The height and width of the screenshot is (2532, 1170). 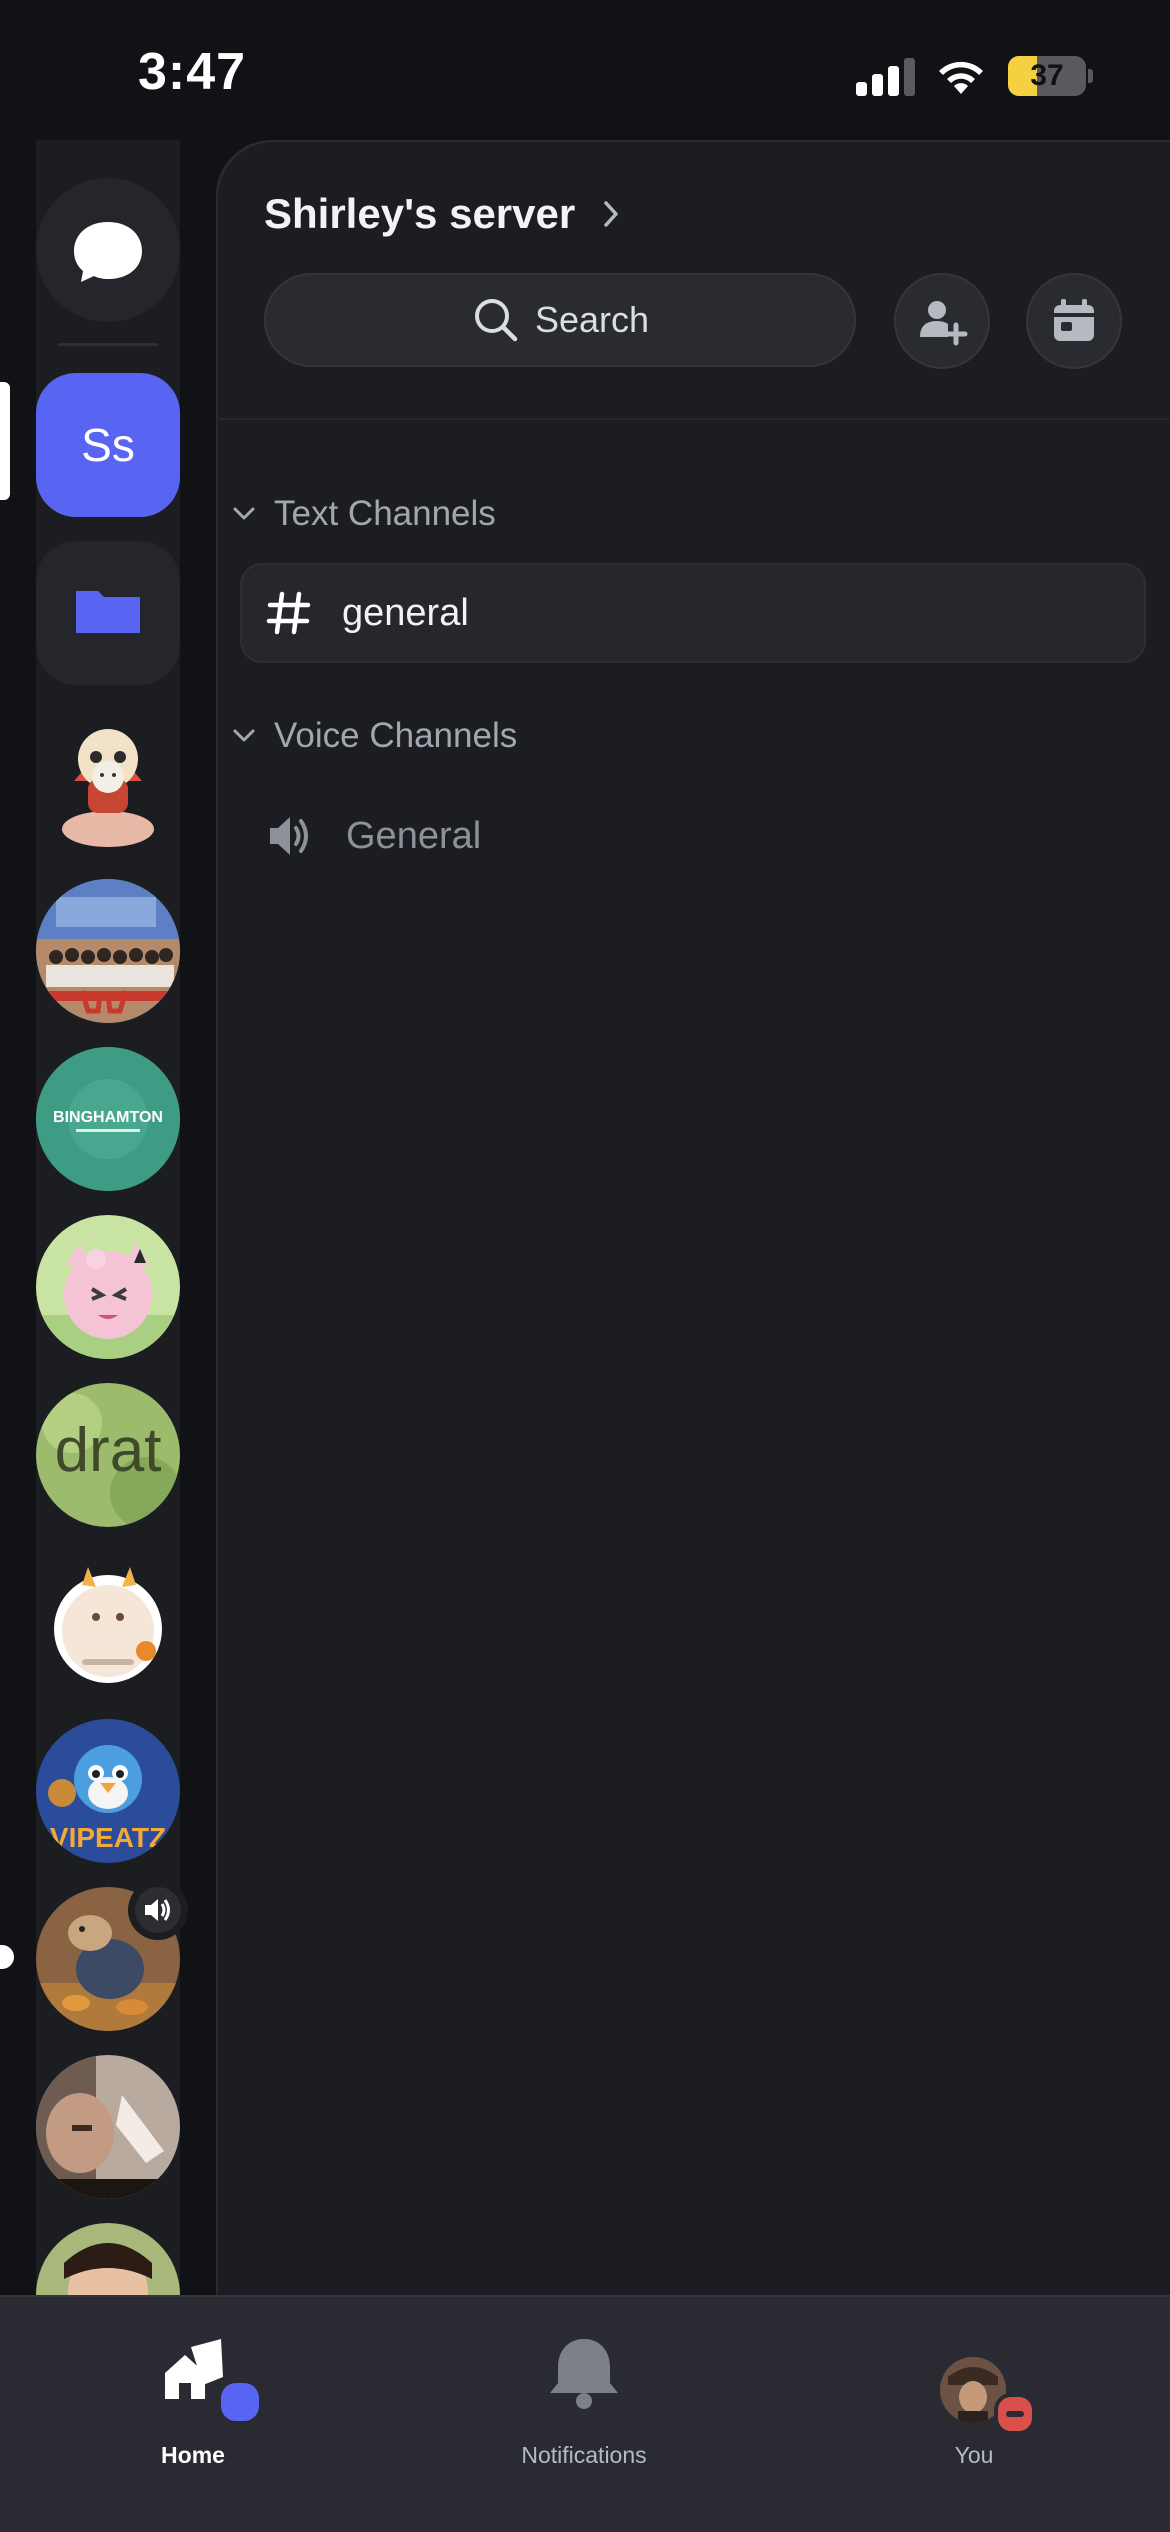 I want to click on server-image: VIPEATZ, so click(x=108, y=1791).